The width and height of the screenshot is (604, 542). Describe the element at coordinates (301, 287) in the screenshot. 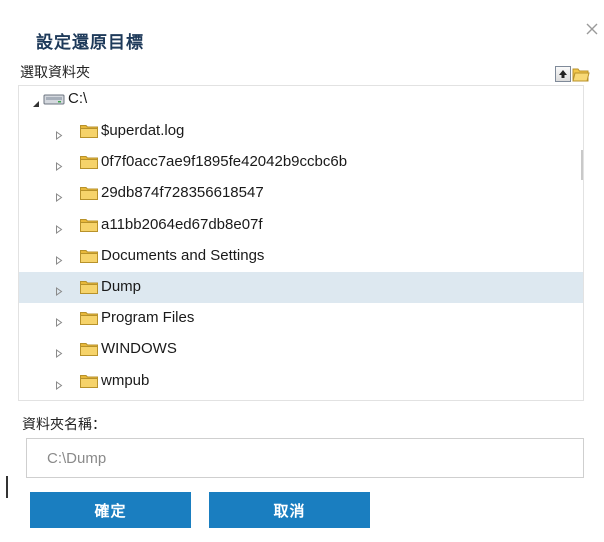

I see `tree-item: Dump` at that location.